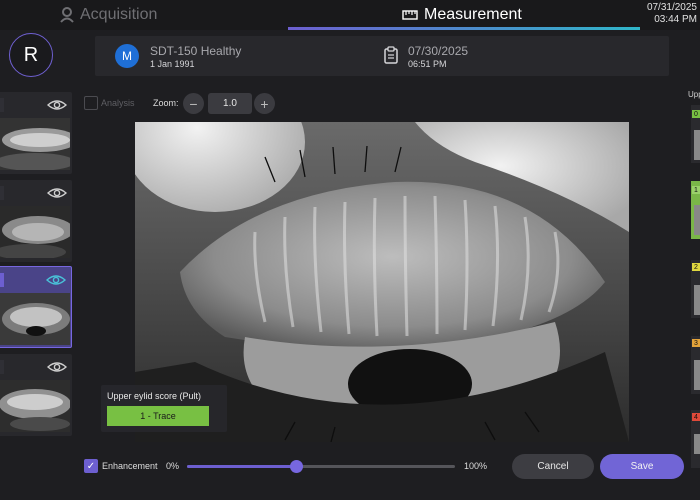  Describe the element at coordinates (119, 14) in the screenshot. I see `tab-acquisition-label: Acquisition` at that location.